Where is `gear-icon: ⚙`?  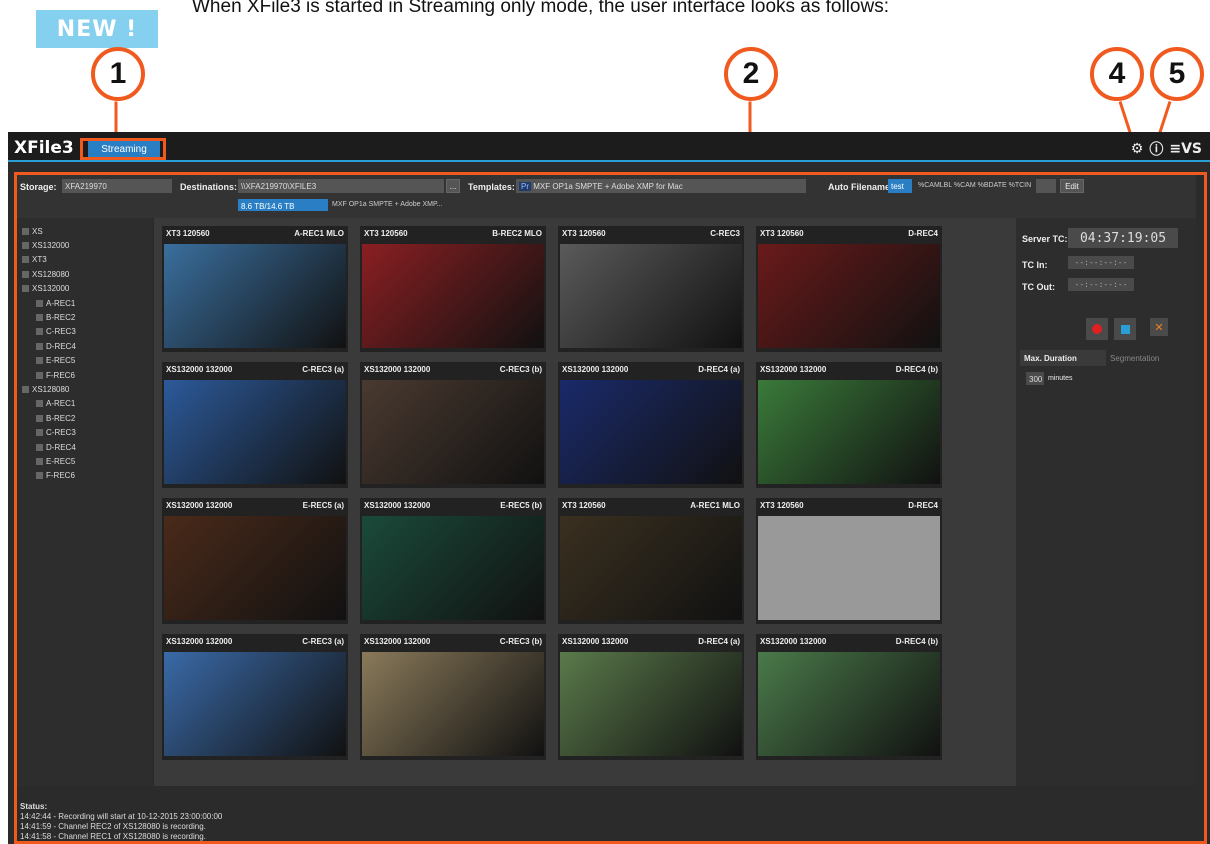 gear-icon: ⚙ is located at coordinates (1137, 149).